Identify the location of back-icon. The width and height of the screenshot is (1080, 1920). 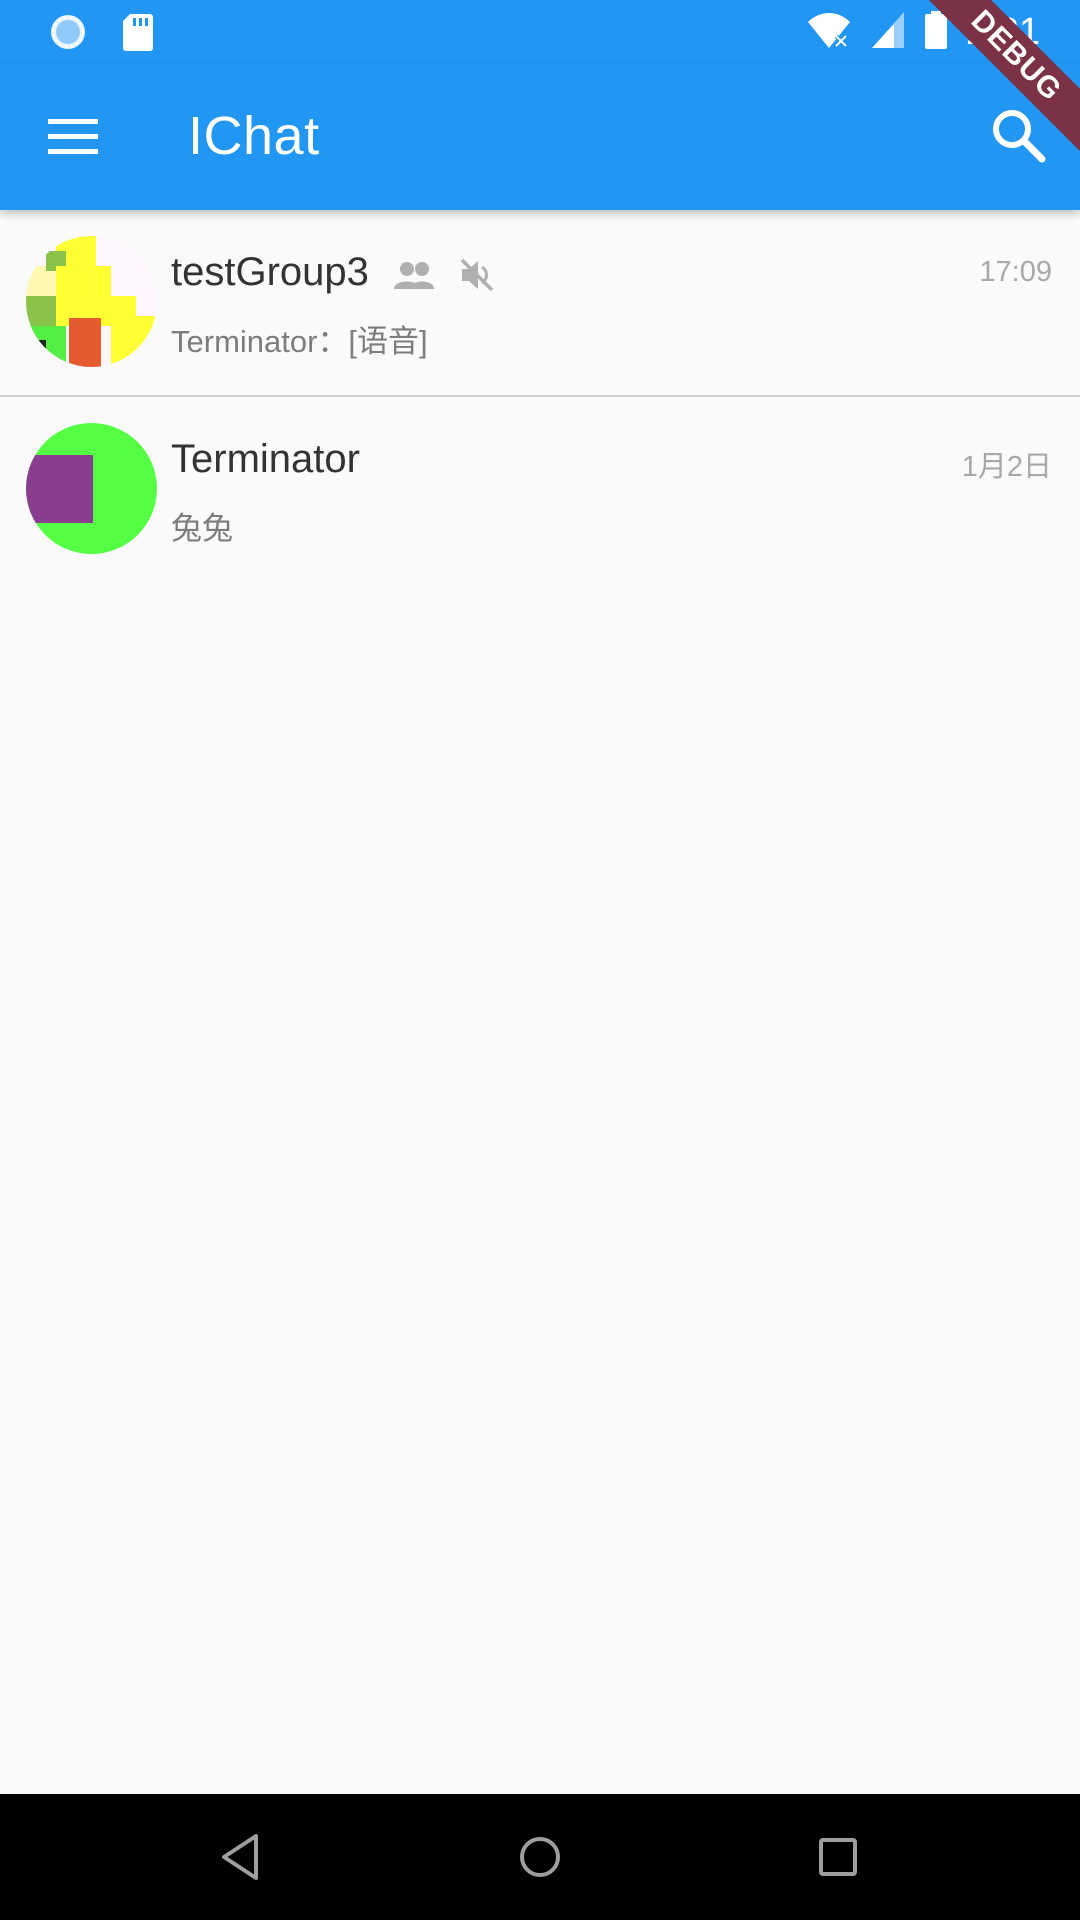
(240, 1857).